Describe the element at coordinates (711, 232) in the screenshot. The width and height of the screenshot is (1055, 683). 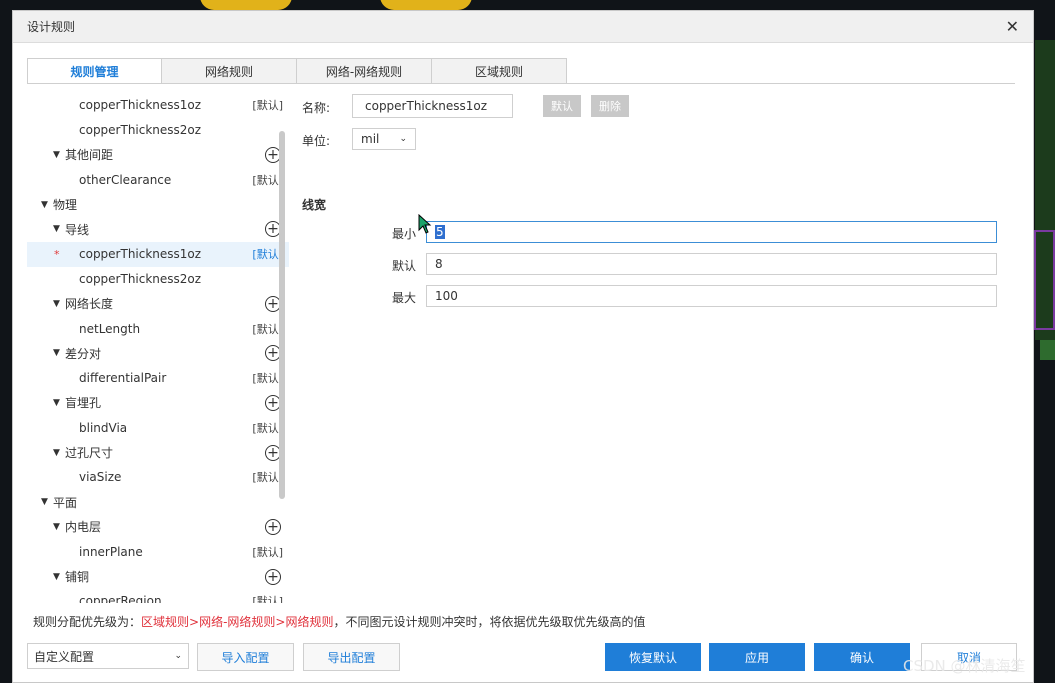
I see `min-input: 5` at that location.